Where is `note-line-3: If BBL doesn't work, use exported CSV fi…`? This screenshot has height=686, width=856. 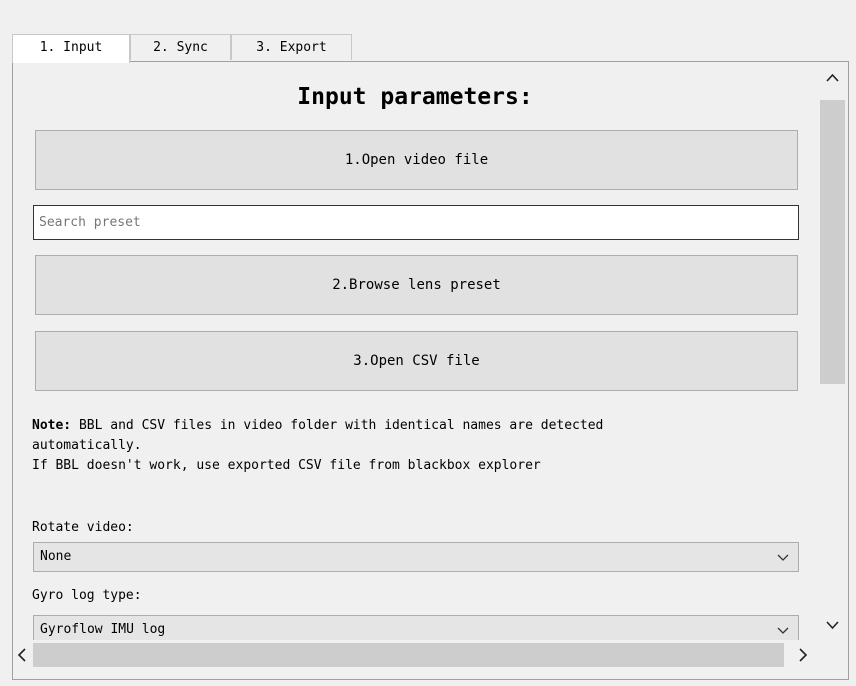 note-line-3: If BBL doesn't work, use exported CSV fi… is located at coordinates (286, 465).